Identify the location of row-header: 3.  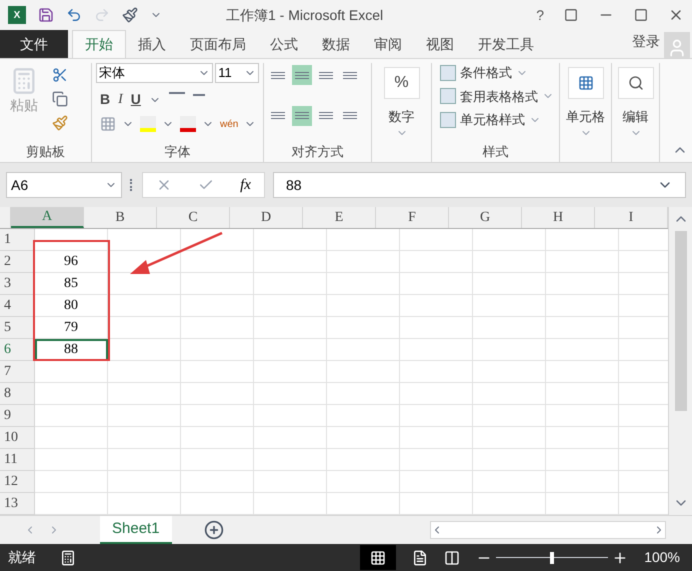
(17, 284).